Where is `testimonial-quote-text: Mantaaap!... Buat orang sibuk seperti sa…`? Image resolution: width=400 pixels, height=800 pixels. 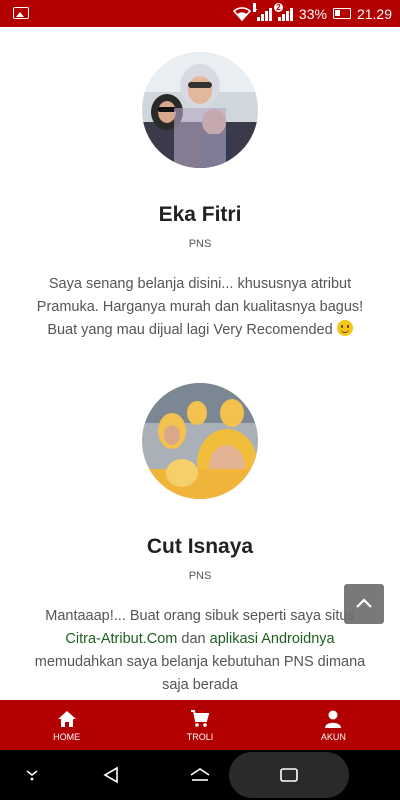 testimonial-quote-text: Mantaaap!... Buat orang sibuk seperti sa… is located at coordinates (200, 616).